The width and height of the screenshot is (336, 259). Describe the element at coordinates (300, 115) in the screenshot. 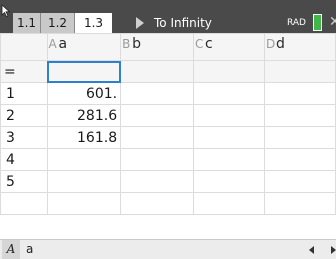

I see `cell-d2` at that location.